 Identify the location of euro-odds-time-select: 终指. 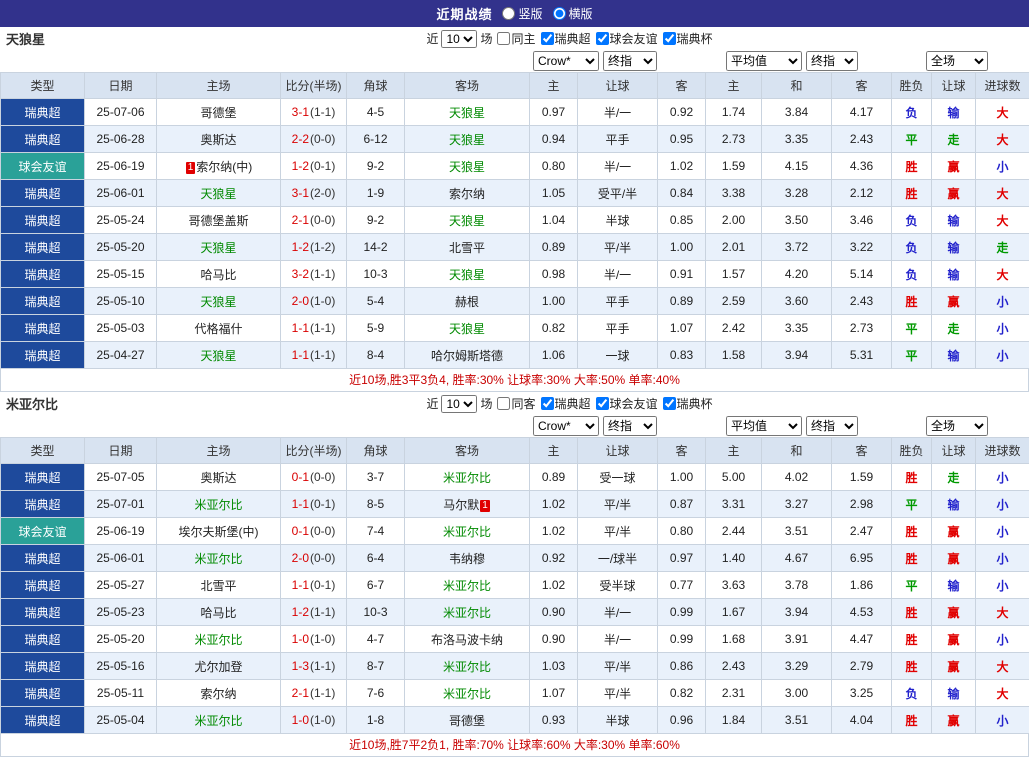
(832, 61).